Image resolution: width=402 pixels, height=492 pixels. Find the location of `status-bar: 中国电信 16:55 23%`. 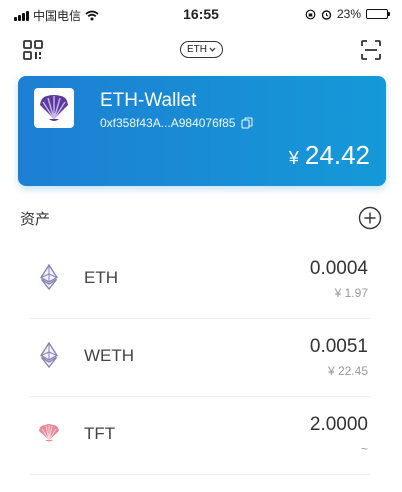

status-bar: 中国电信 16:55 23% is located at coordinates (201, 14).